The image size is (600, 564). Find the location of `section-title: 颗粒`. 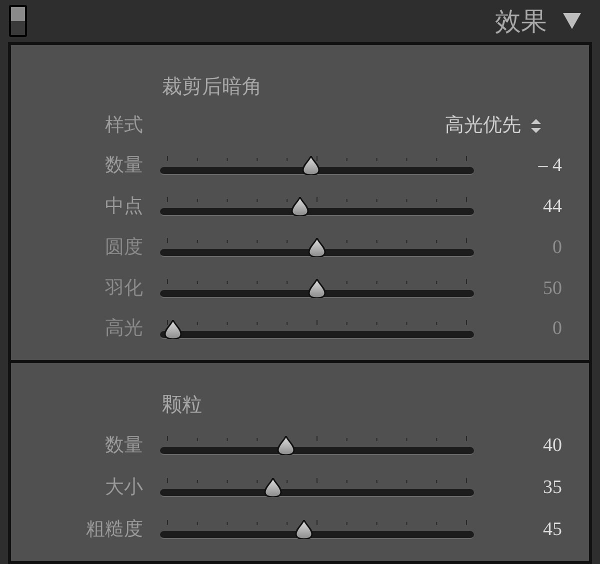

section-title: 颗粒 is located at coordinates (182, 405).